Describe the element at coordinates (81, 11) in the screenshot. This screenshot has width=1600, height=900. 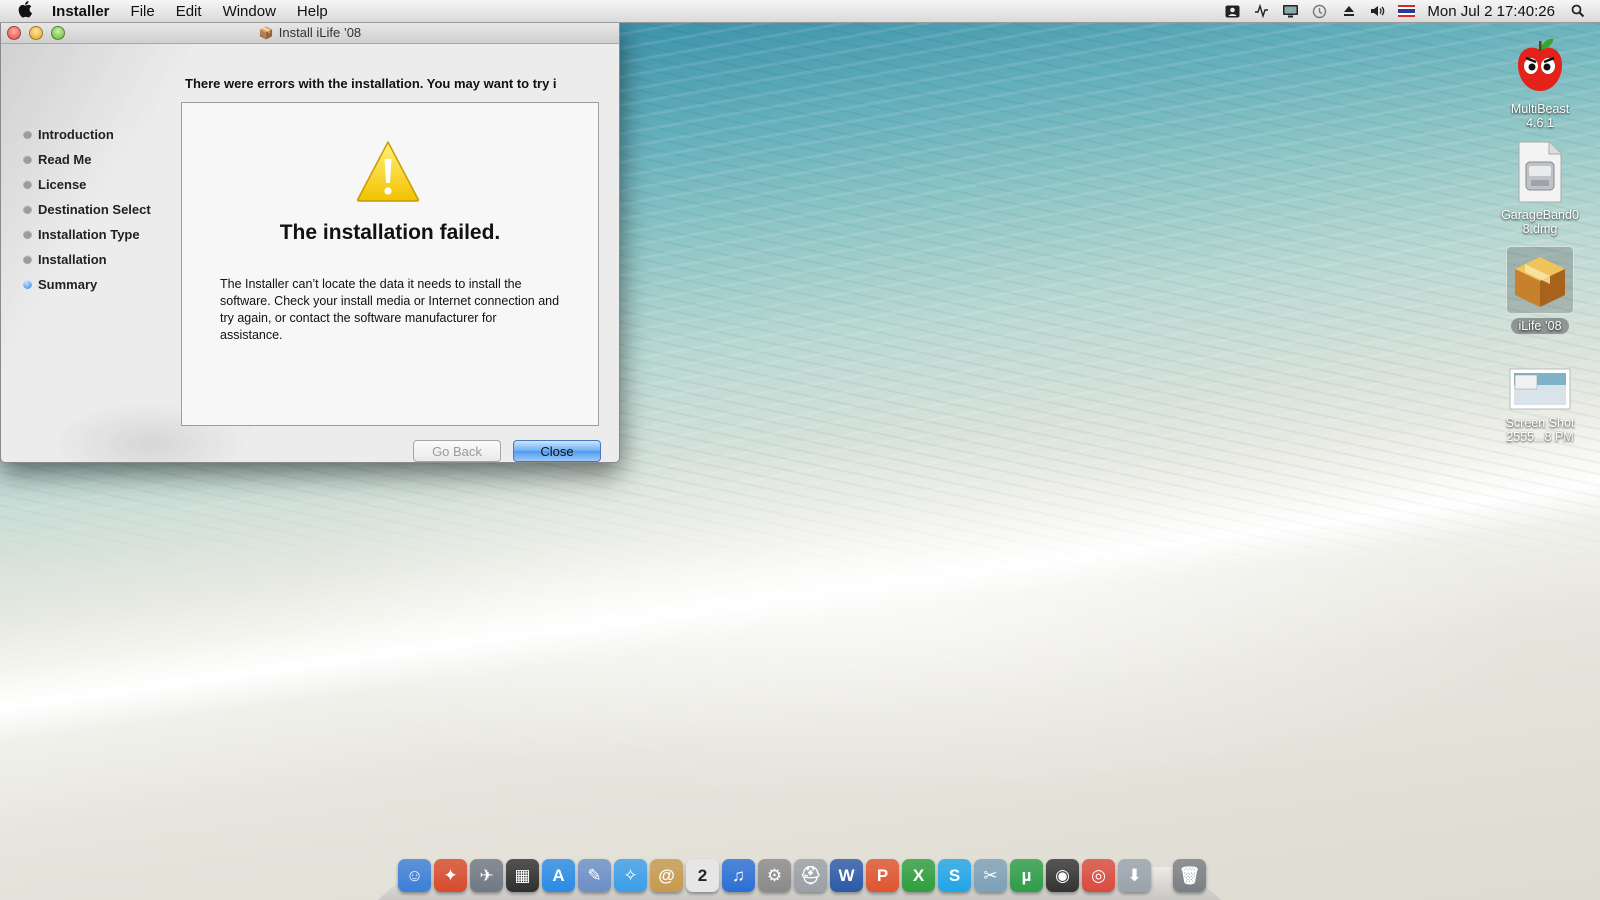
I see `menu-app-name: Installer` at that location.